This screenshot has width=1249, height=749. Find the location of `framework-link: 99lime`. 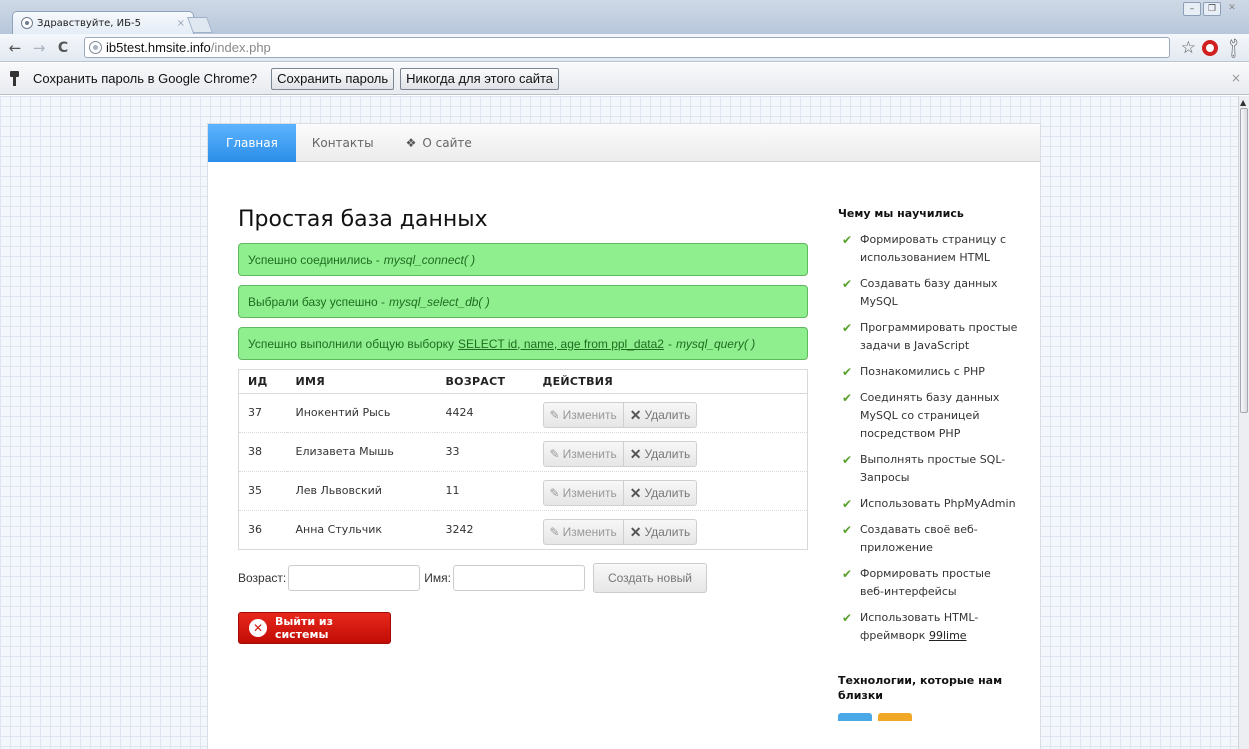

framework-link: 99lime is located at coordinates (948, 635).